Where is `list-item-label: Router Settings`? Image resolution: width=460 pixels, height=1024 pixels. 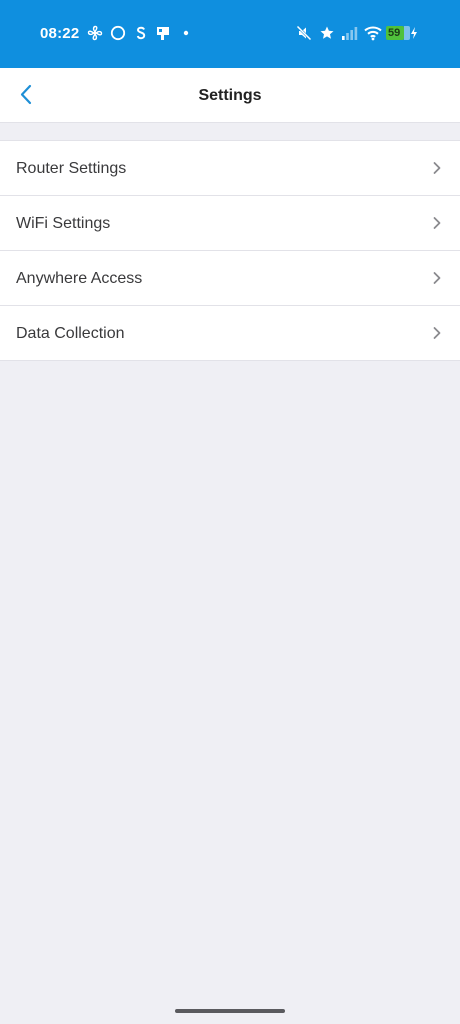 list-item-label: Router Settings is located at coordinates (71, 168).